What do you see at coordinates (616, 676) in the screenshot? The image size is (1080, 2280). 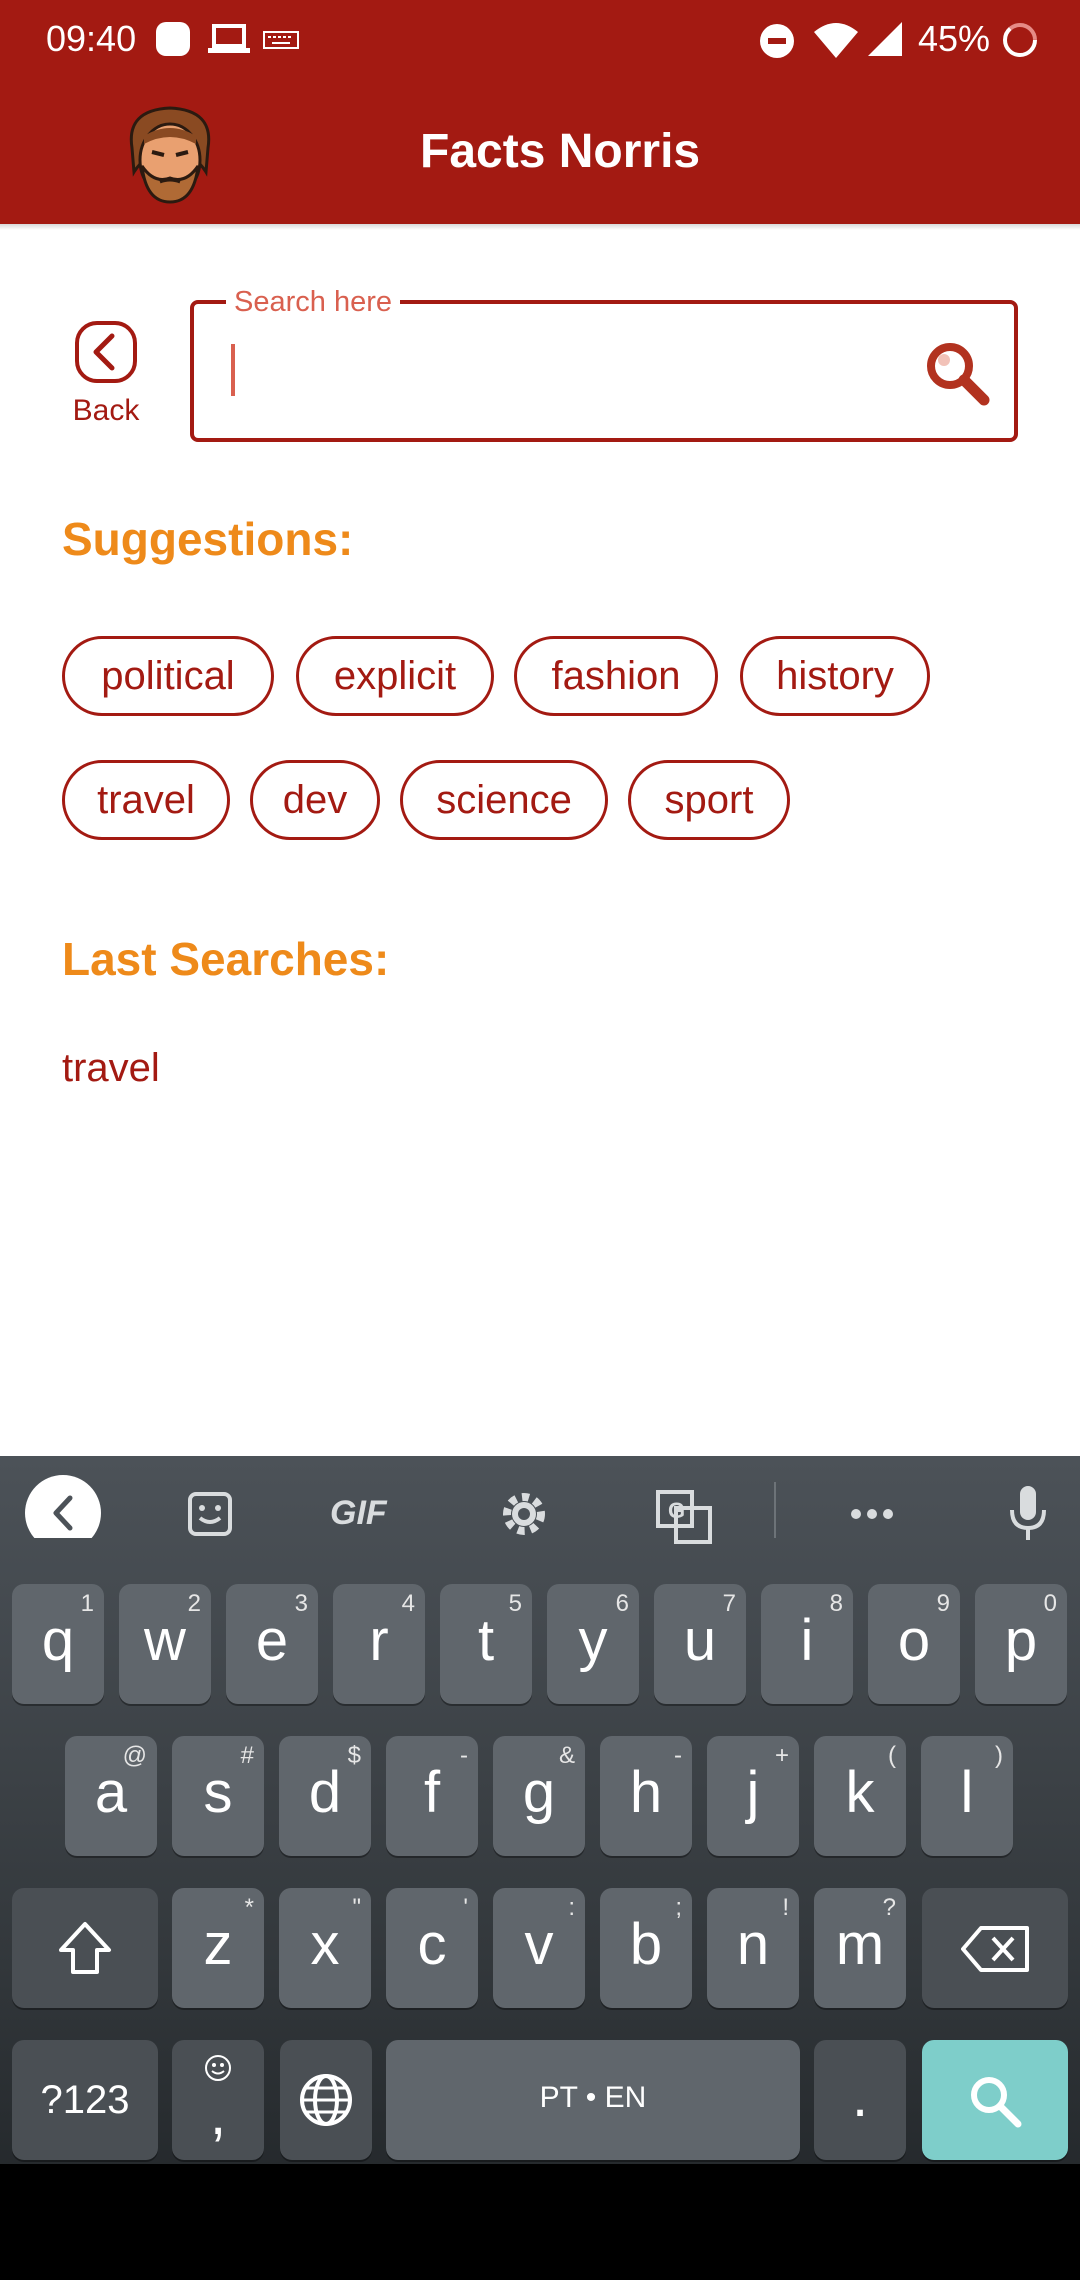 I see `suggestion-chip: fashion` at bounding box center [616, 676].